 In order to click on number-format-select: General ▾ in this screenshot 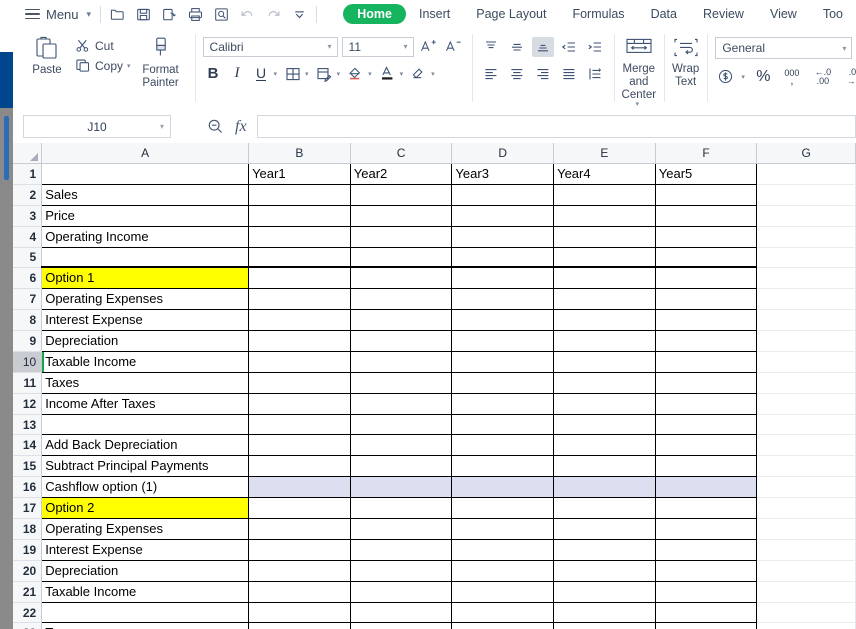, I will do `click(784, 48)`.